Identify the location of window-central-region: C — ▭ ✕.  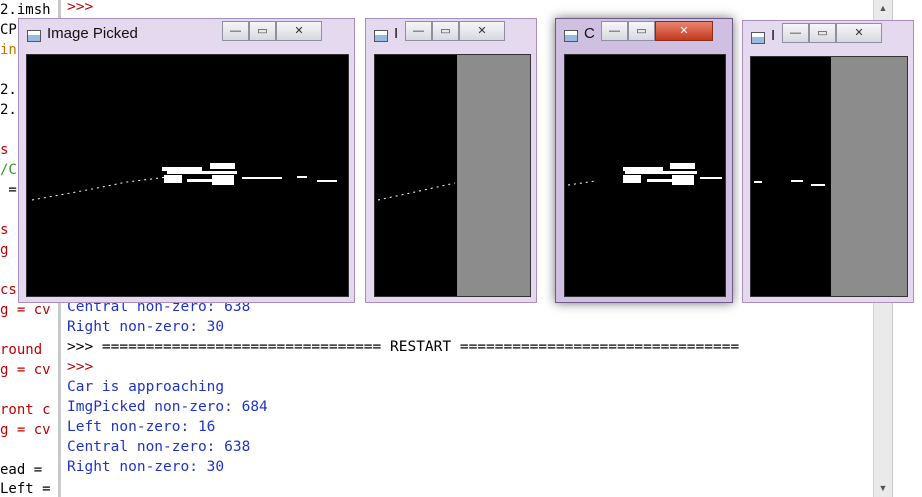
(644, 160).